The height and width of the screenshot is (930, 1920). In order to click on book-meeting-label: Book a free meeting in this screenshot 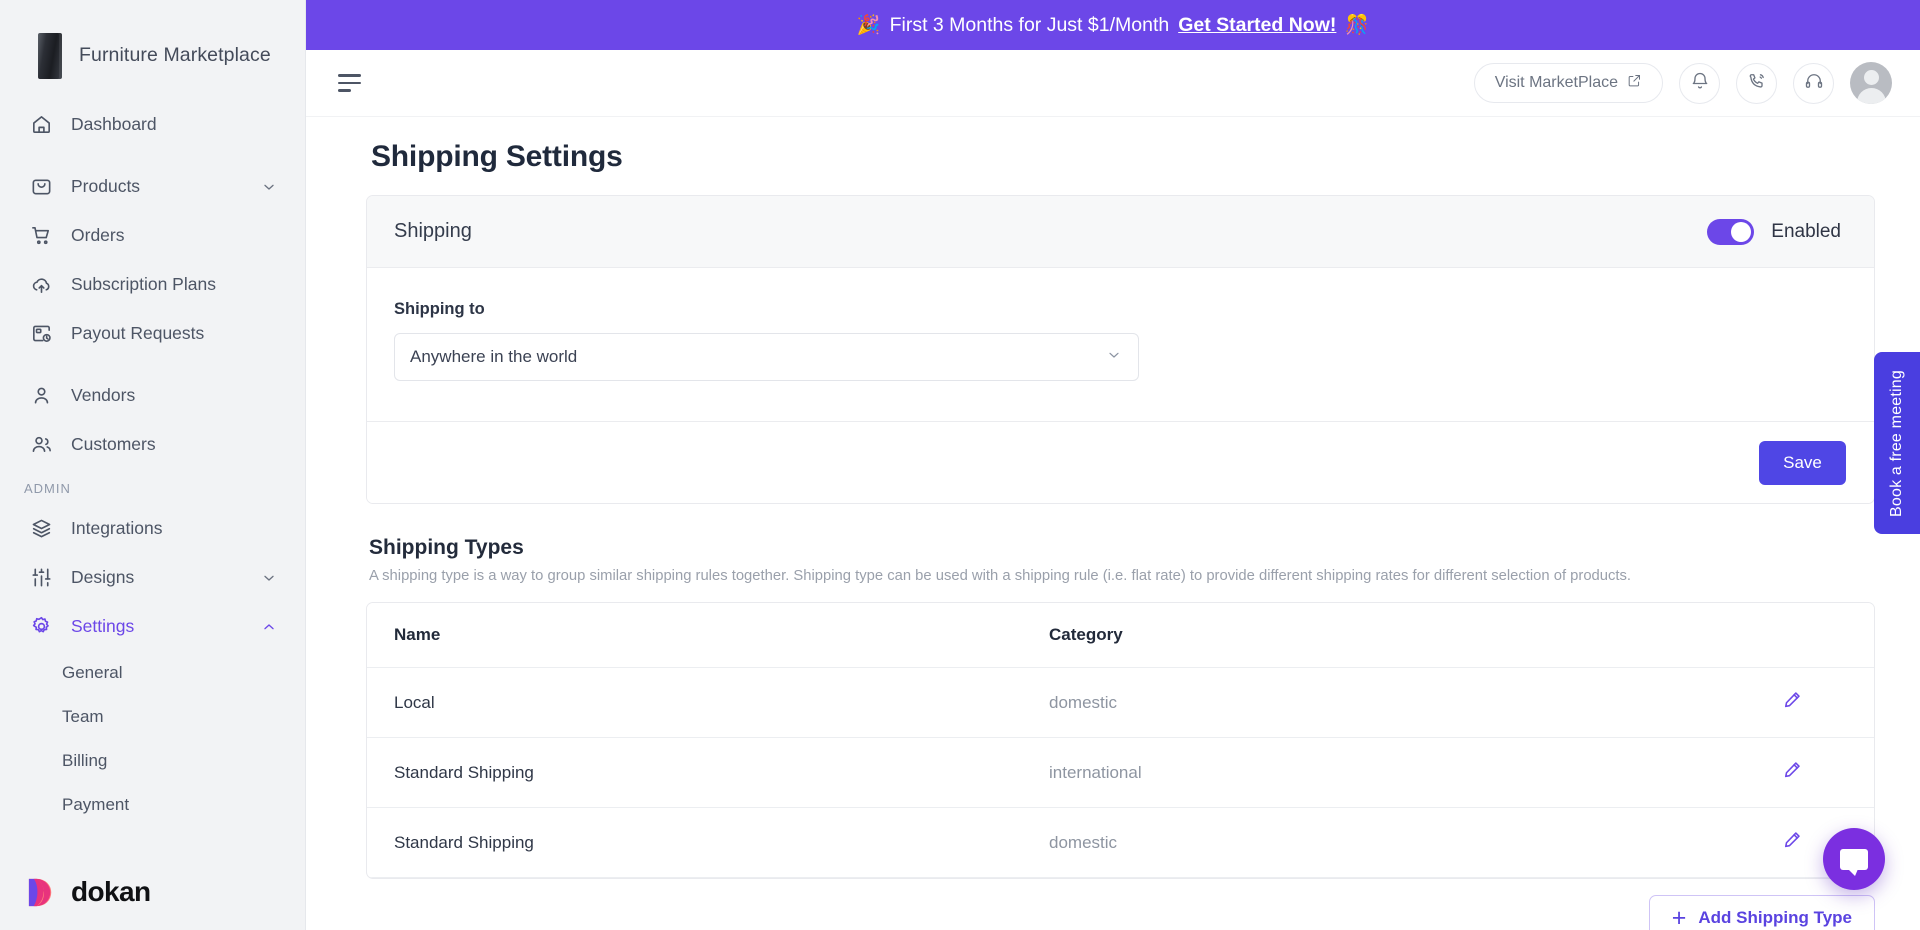, I will do `click(1896, 443)`.